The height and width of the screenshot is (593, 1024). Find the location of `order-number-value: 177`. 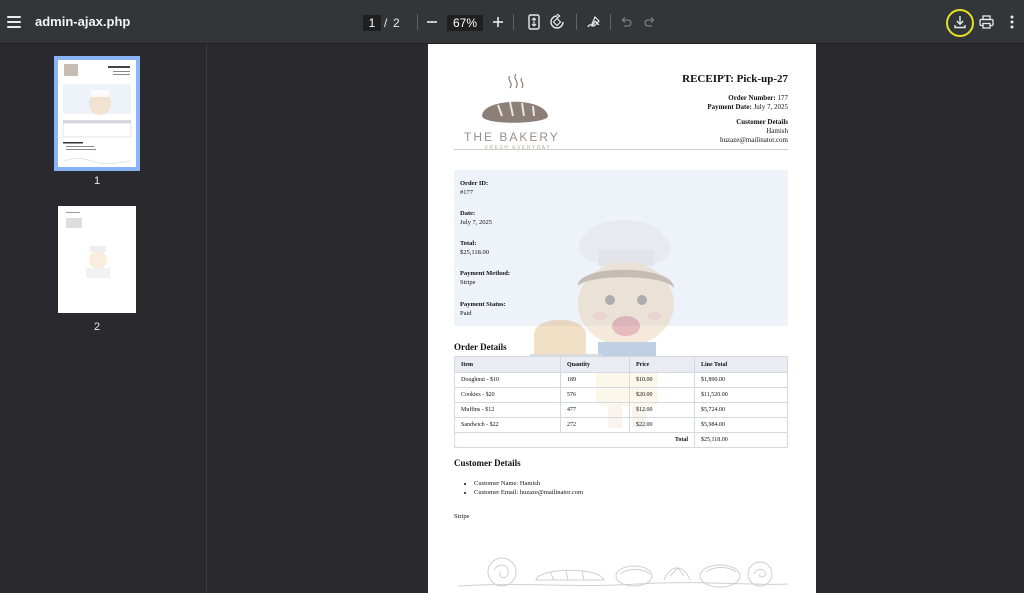

order-number-value: 177 is located at coordinates (783, 98).